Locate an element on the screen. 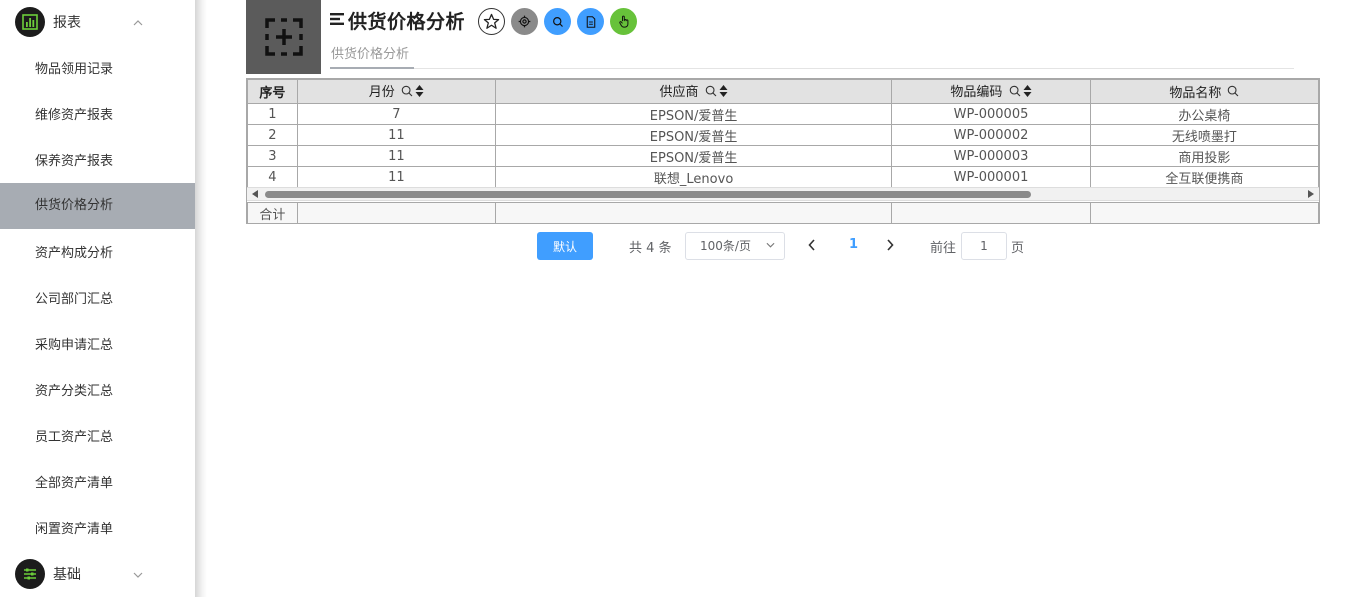 The height and width of the screenshot is (597, 1360). column-header-month: 月份 is located at coordinates (396, 91).